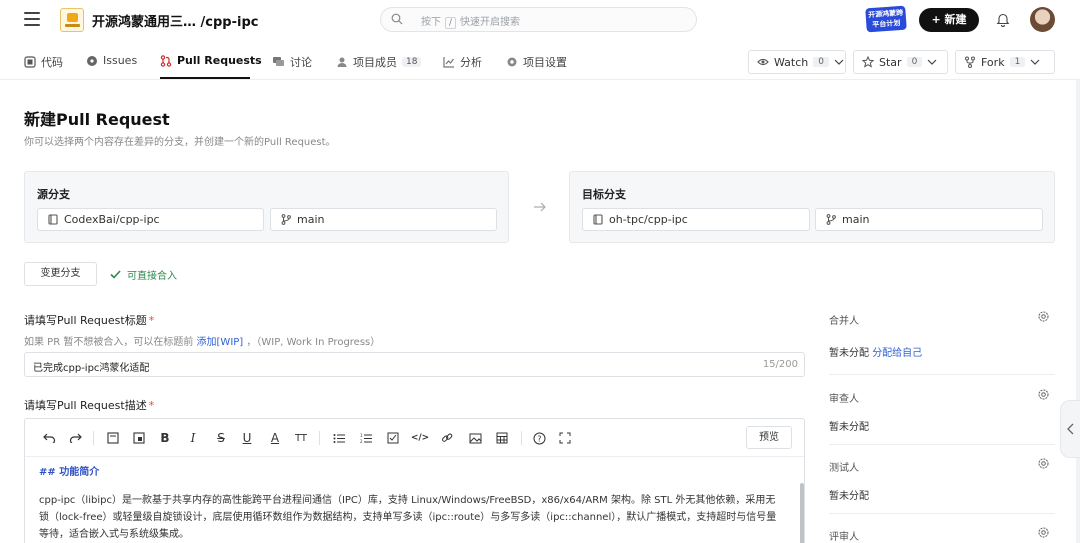 The image size is (1080, 543). Describe the element at coordinates (89, 405) in the screenshot. I see `desc-field-label: 请填写Pull Request描述 *` at that location.